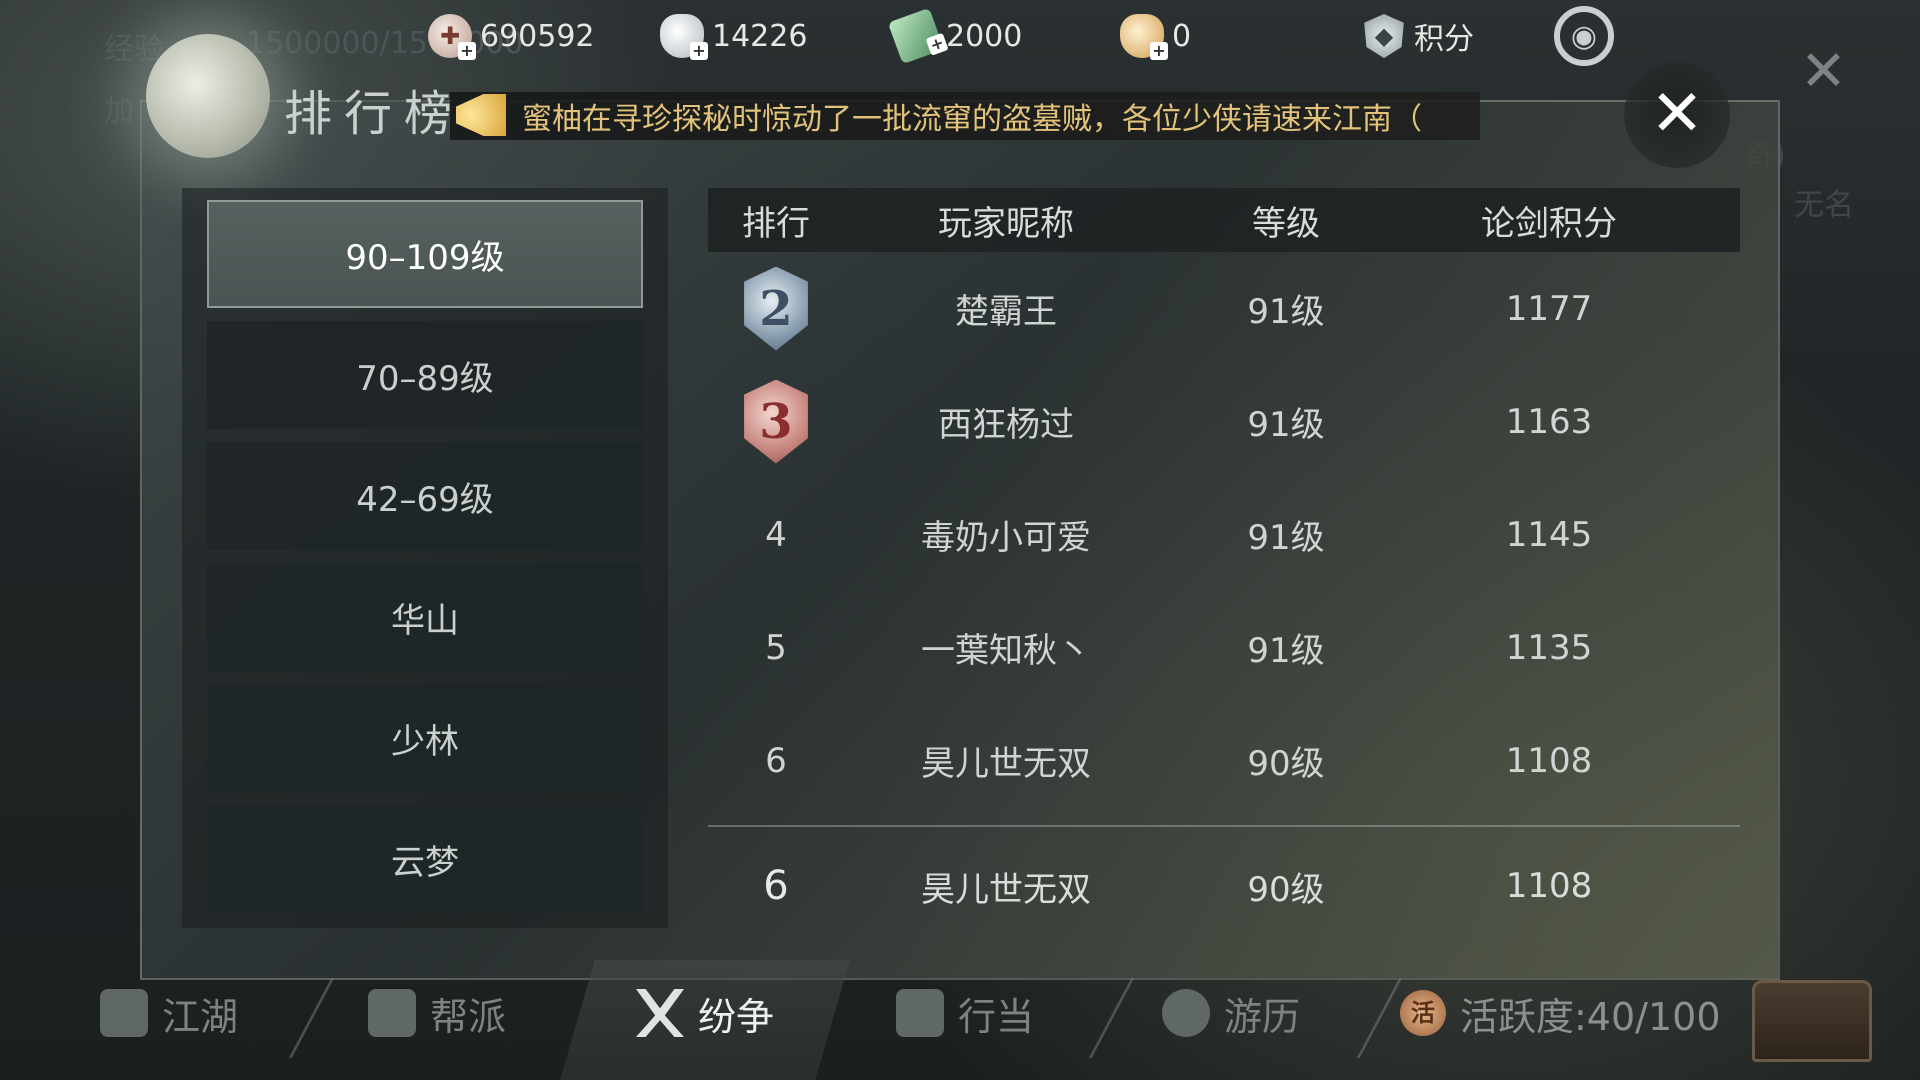  Describe the element at coordinates (1186, 1013) in the screenshot. I see `magnifier-icon` at that location.